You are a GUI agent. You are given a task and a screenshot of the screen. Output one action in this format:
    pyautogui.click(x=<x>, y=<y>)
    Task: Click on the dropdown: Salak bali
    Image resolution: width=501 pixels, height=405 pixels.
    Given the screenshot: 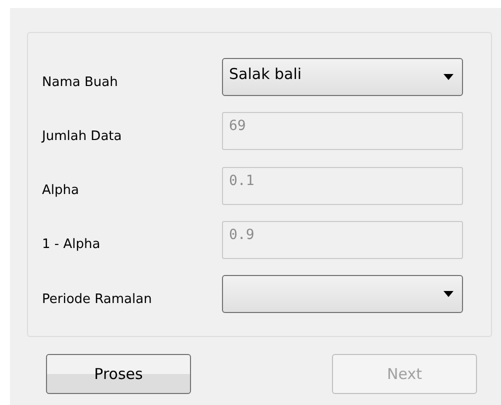 What is the action you would take?
    pyautogui.click(x=342, y=77)
    